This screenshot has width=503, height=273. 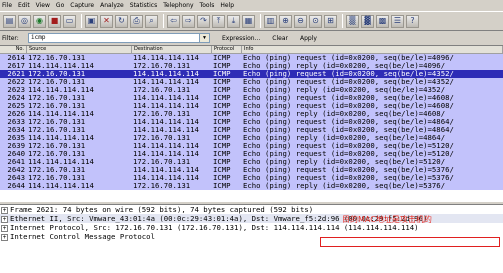 What do you see at coordinates (173, 21) in the screenshot?
I see `go-back-icon: ⇦` at bounding box center [173, 21].